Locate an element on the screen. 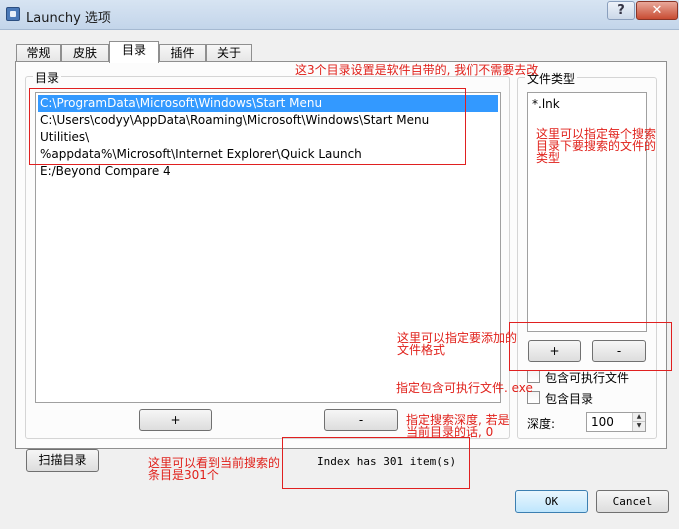 This screenshot has width=679, height=529. tab-skins: 皮肤 is located at coordinates (85, 53).